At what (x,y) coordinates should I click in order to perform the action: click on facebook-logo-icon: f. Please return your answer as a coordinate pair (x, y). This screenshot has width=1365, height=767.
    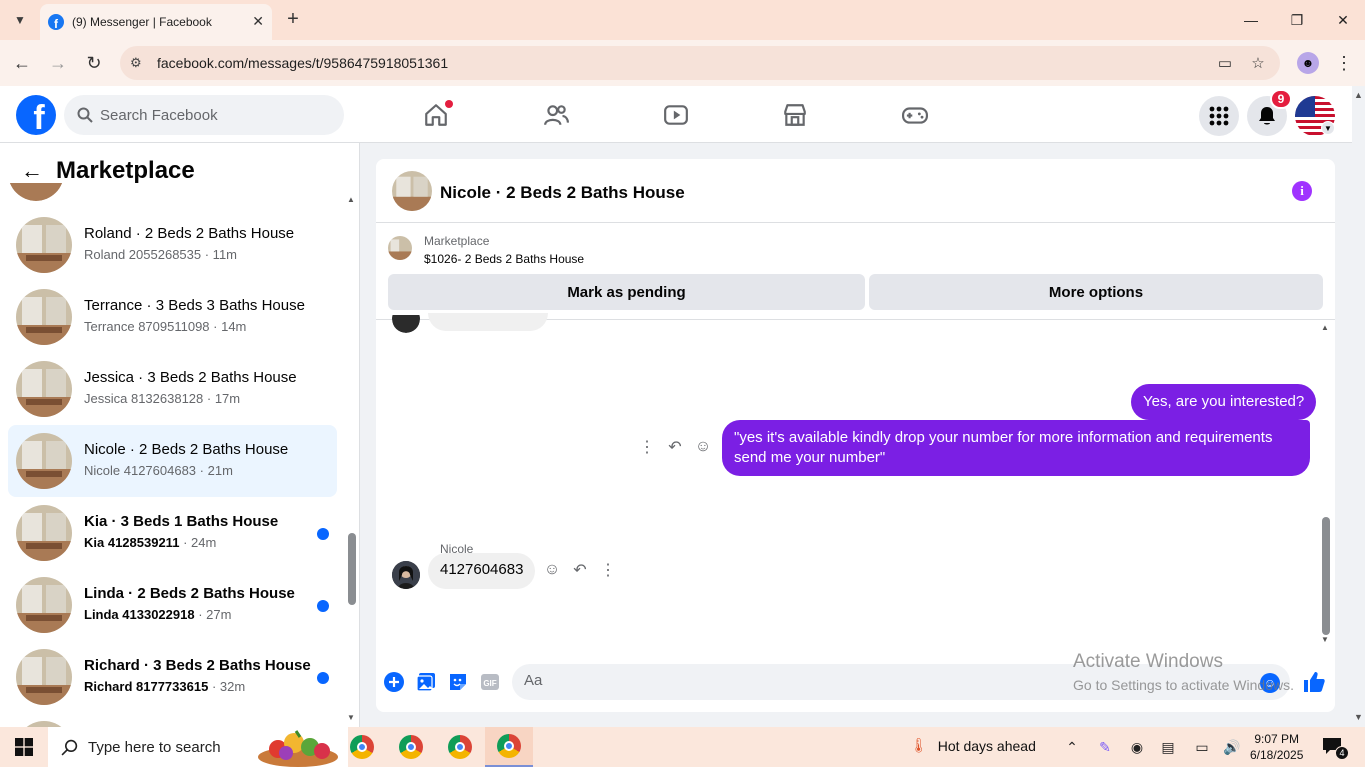
    Looking at the image, I should click on (36, 115).